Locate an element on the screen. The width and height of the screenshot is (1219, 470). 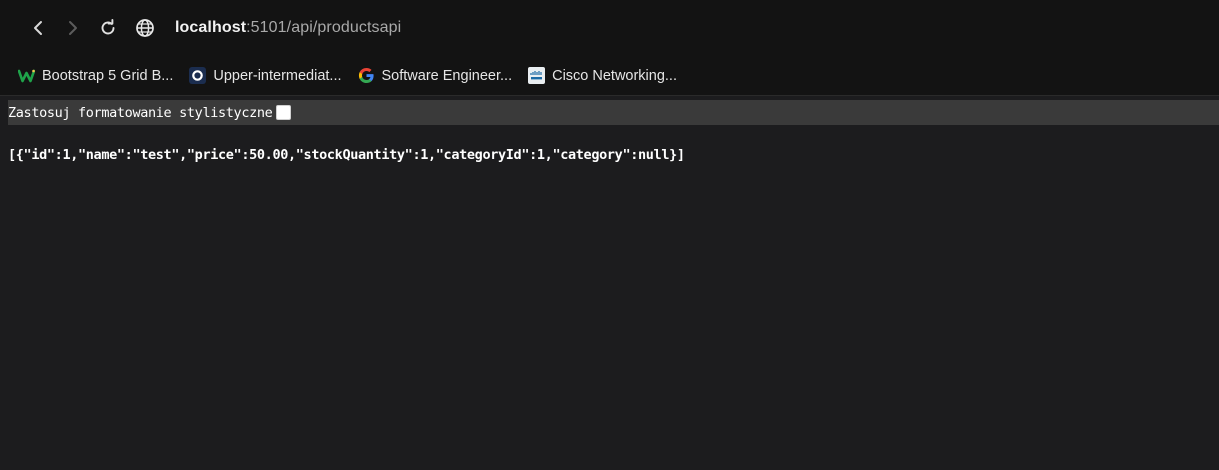
url-field: localhost:5101/api/productsapi is located at coordinates (288, 28).